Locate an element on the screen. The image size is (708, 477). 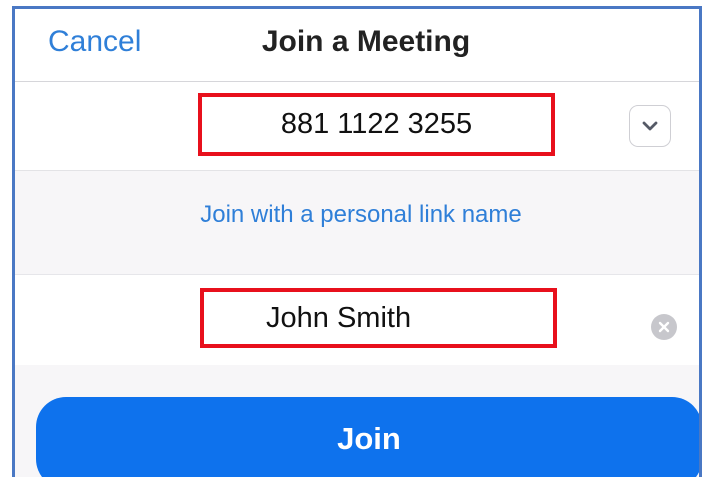
x-icon is located at coordinates (664, 327).